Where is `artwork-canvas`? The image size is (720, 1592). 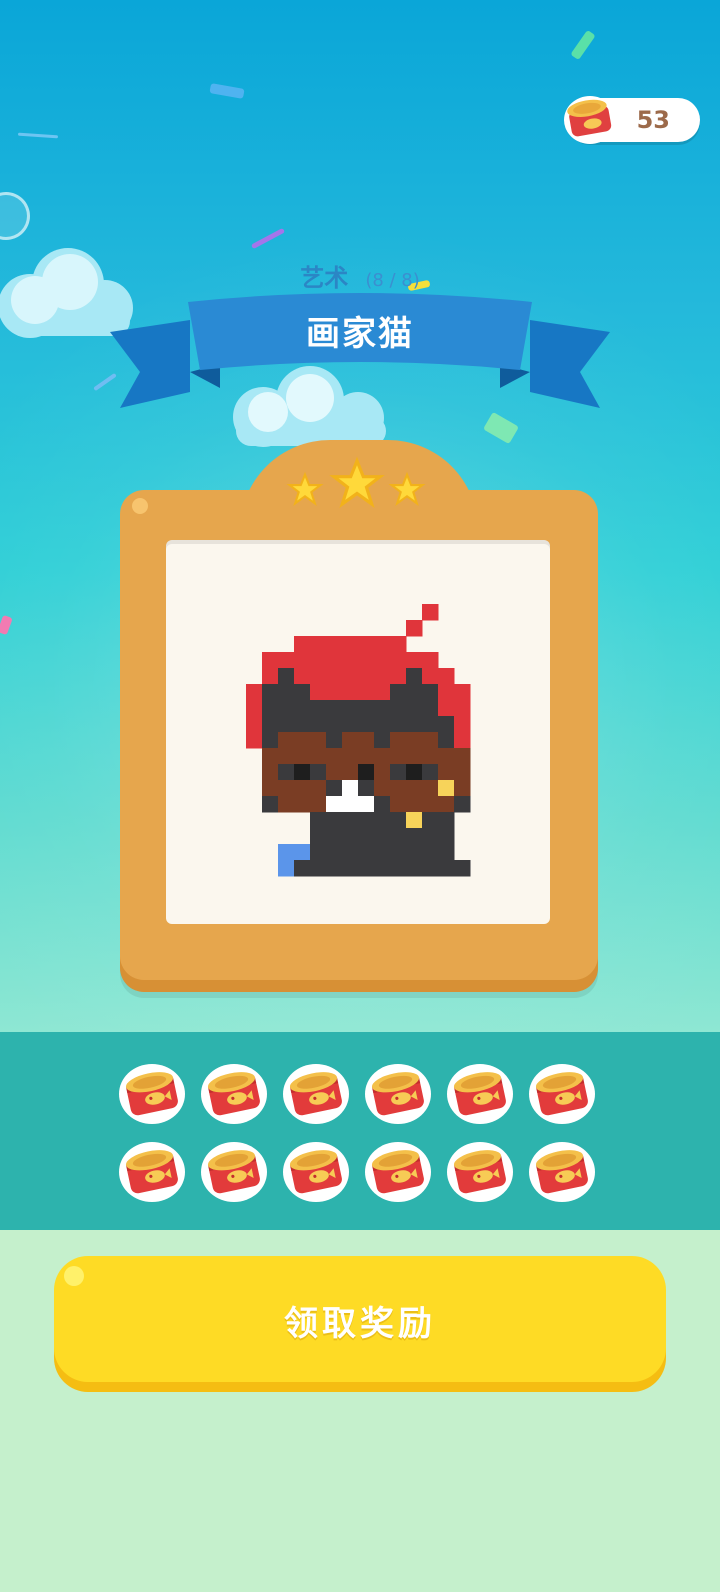 artwork-canvas is located at coordinates (358, 732).